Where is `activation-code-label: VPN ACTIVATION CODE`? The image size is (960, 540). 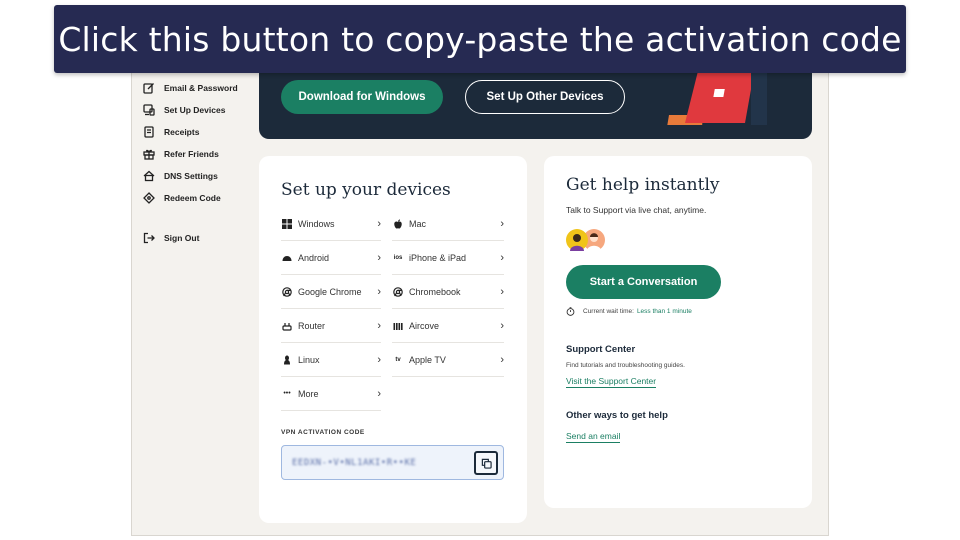
activation-code-label: VPN ACTIVATION CODE is located at coordinates (323, 432).